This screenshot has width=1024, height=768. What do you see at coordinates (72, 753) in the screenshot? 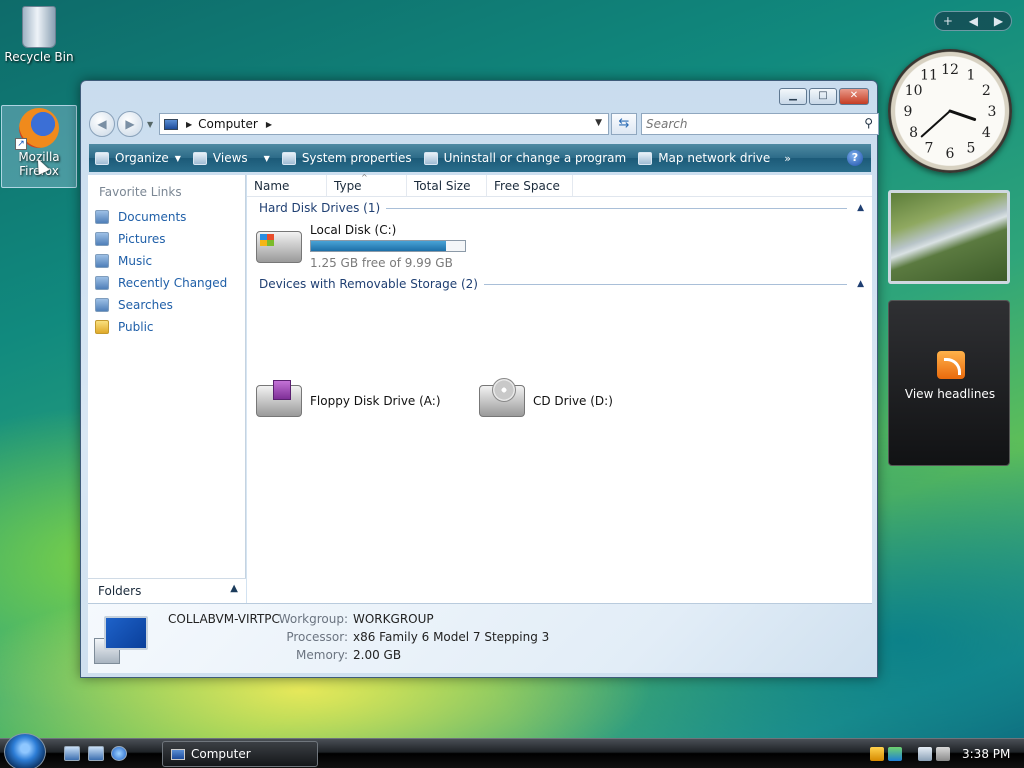
I see `show-desktop-icon` at bounding box center [72, 753].